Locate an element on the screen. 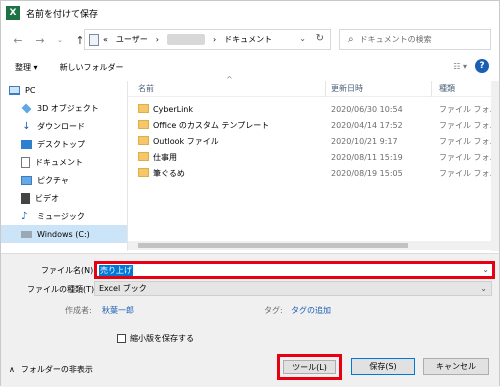  sidebar-item-label: ミュージック is located at coordinates (61, 216).